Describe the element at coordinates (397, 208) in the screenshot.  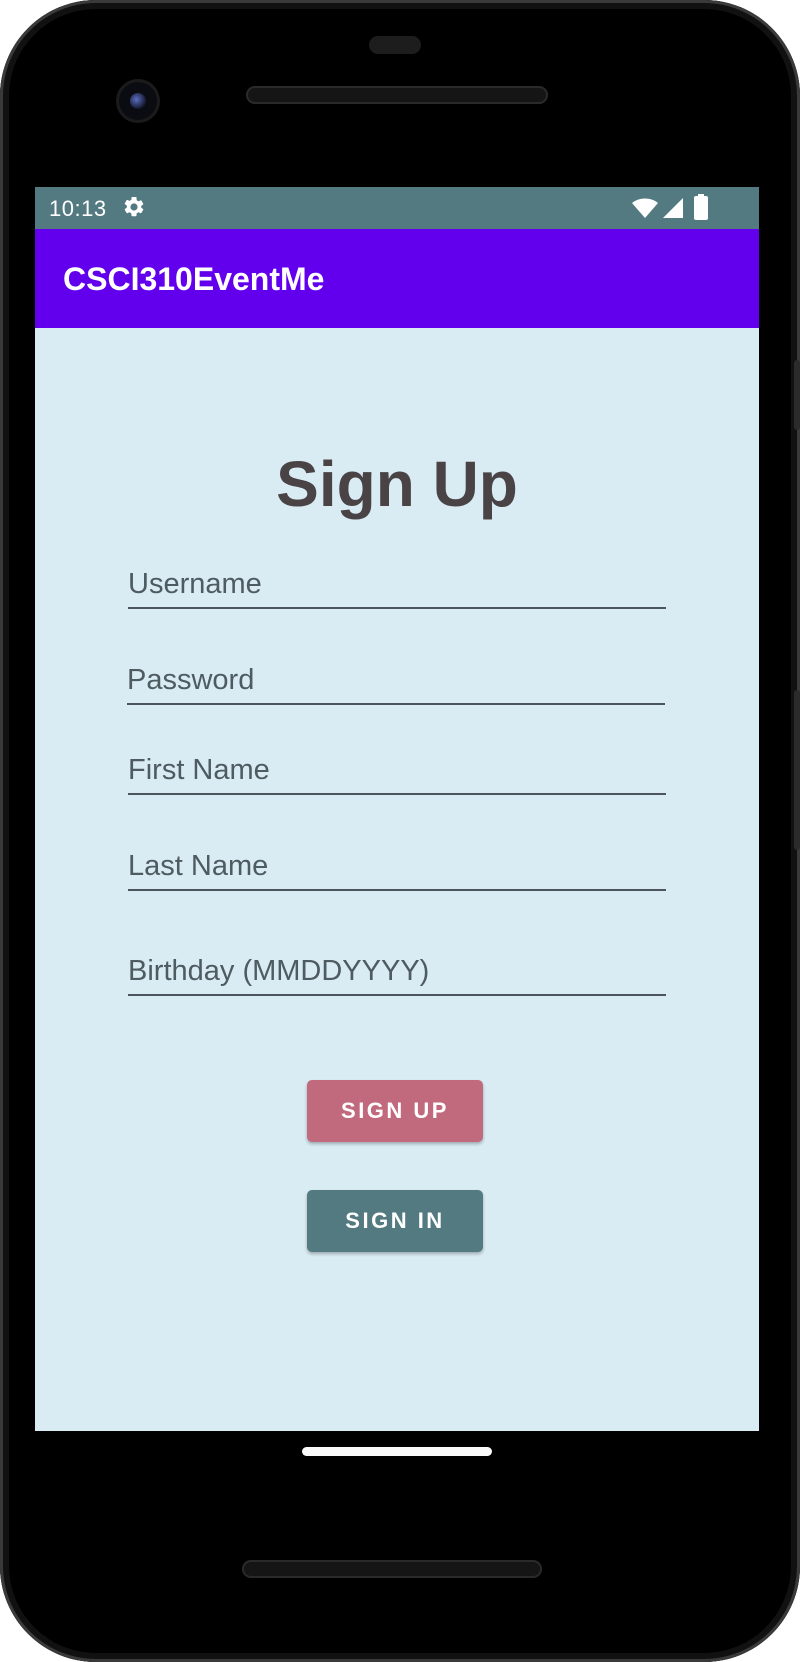
I see `status-bar: 10:13` at that location.